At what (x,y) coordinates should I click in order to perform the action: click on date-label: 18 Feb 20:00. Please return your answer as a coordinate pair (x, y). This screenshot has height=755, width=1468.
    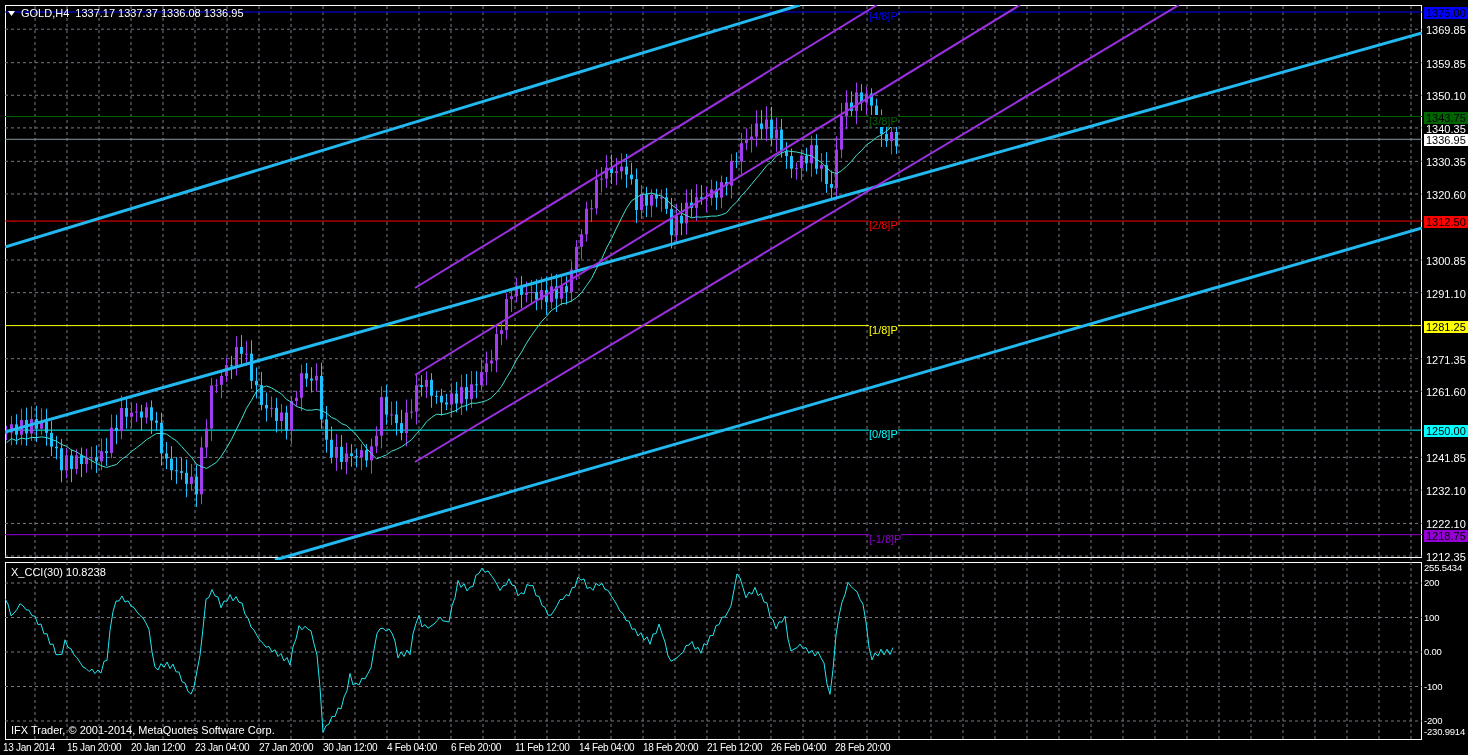
    Looking at the image, I should click on (671, 747).